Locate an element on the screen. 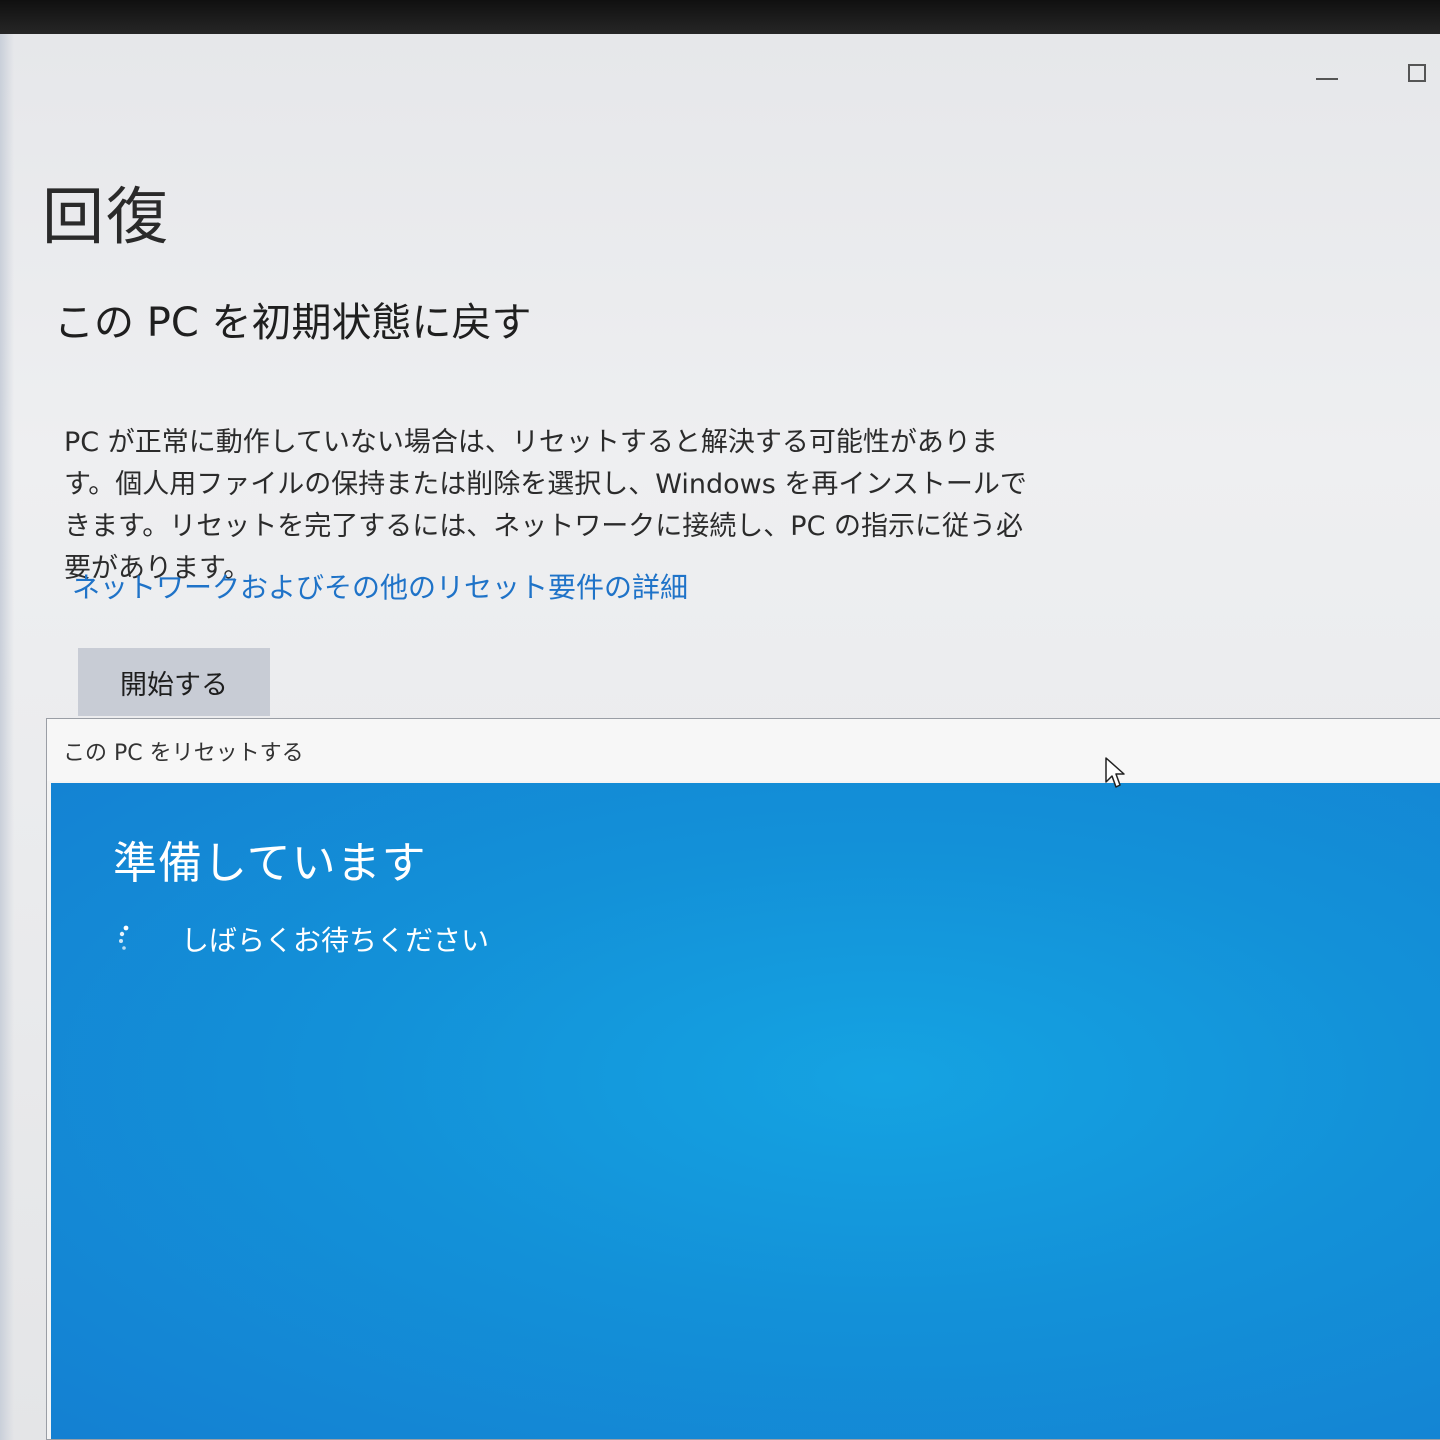 Image resolution: width=1440 pixels, height=1440 pixels. please-wait-text: しばらくお待ちください is located at coordinates (335, 940).